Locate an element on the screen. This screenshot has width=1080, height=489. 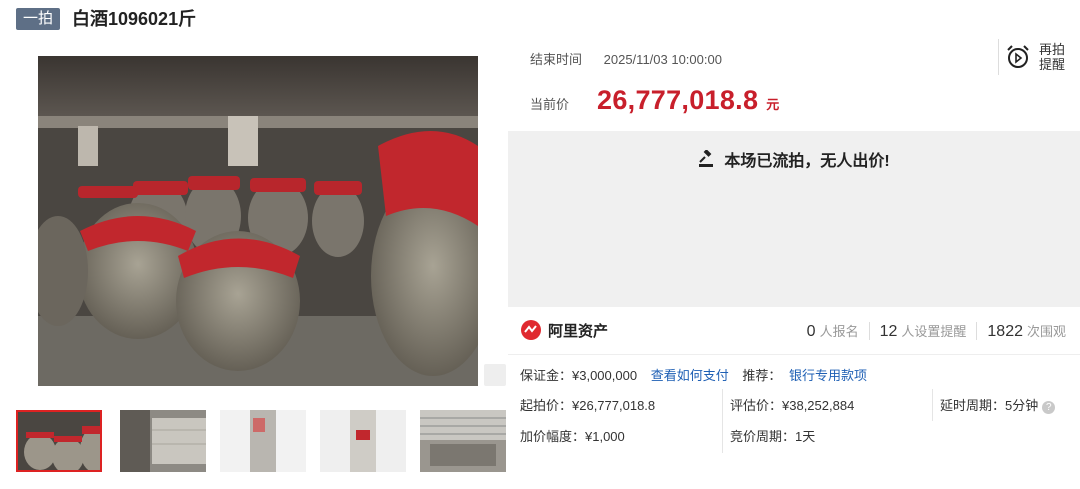
deposit-row: 保证金：¥3,000,000 查看如何支付 推荐： 银行专用款项 is located at coordinates (693, 374).